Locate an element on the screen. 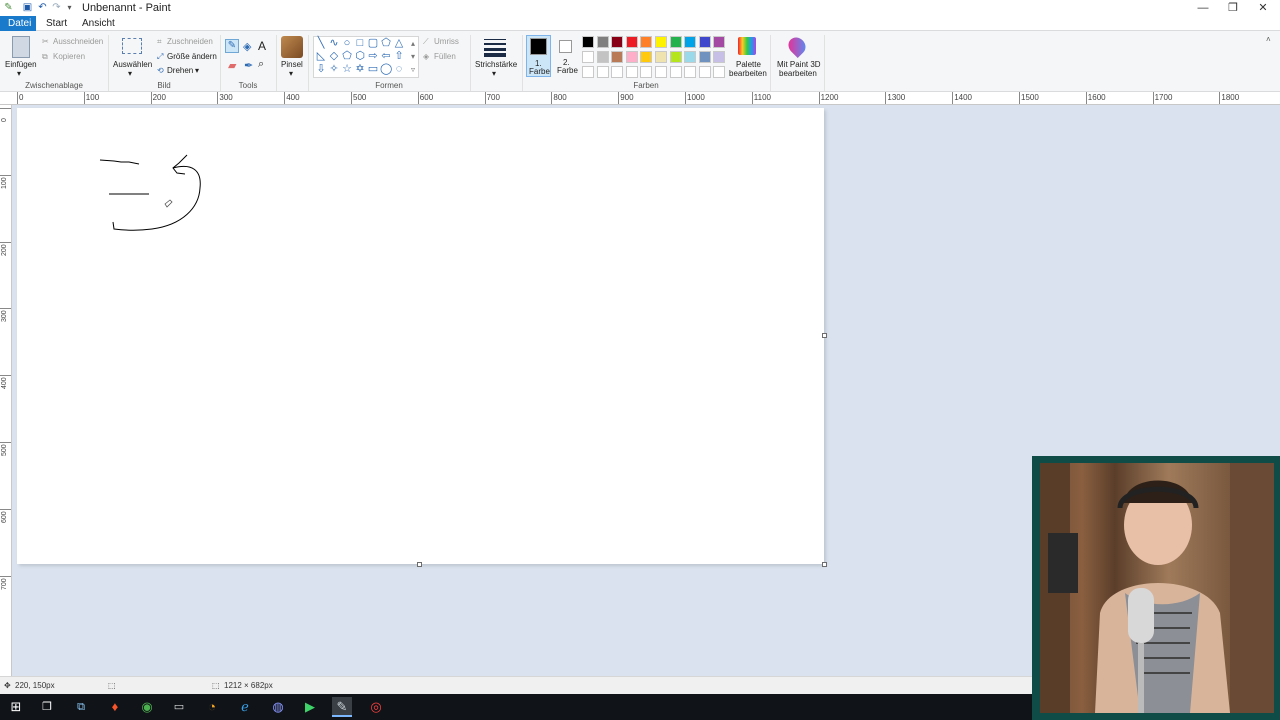  magnifier-icon: ⌕ is located at coordinates (261, 64).